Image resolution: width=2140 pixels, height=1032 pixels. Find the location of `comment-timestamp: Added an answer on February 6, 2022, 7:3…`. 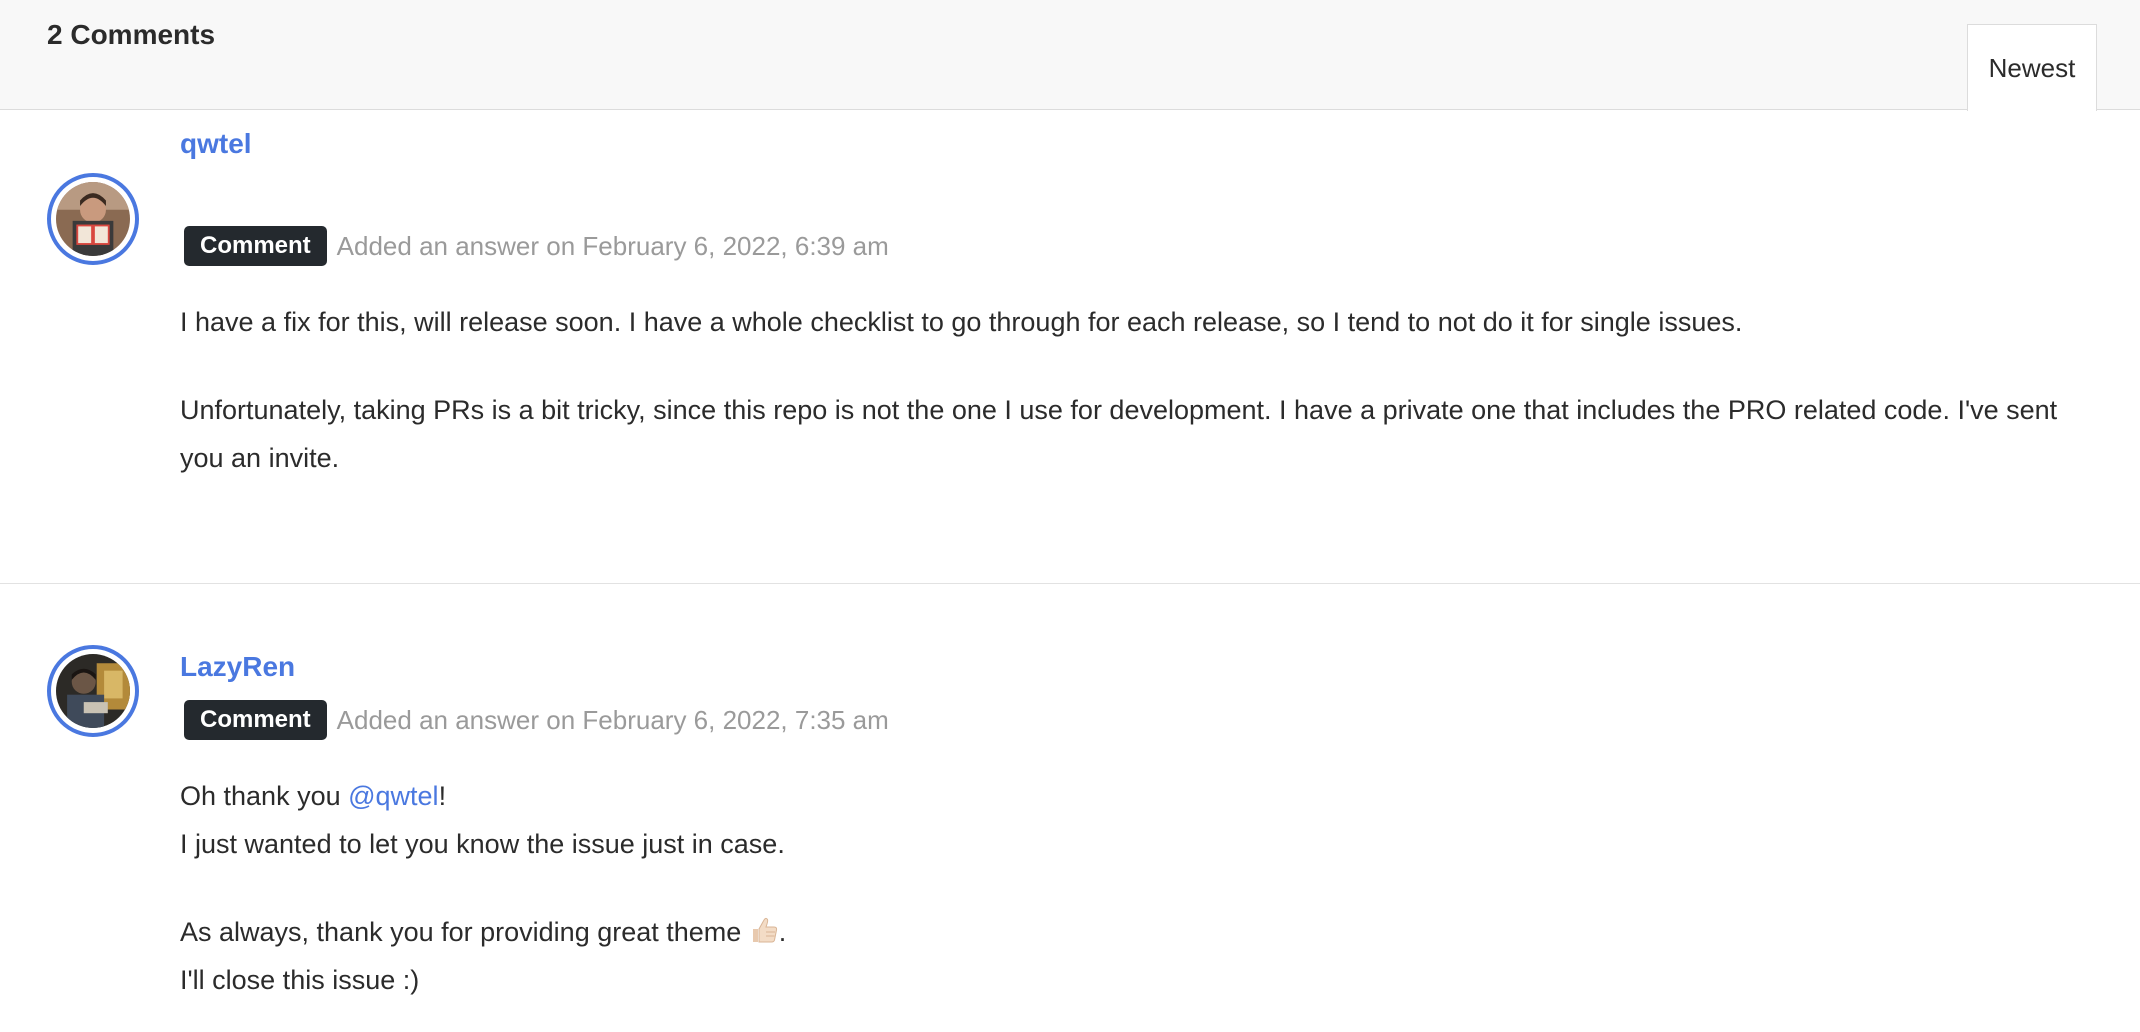

comment-timestamp: Added an answer on February 6, 2022, 7:3… is located at coordinates (612, 719).